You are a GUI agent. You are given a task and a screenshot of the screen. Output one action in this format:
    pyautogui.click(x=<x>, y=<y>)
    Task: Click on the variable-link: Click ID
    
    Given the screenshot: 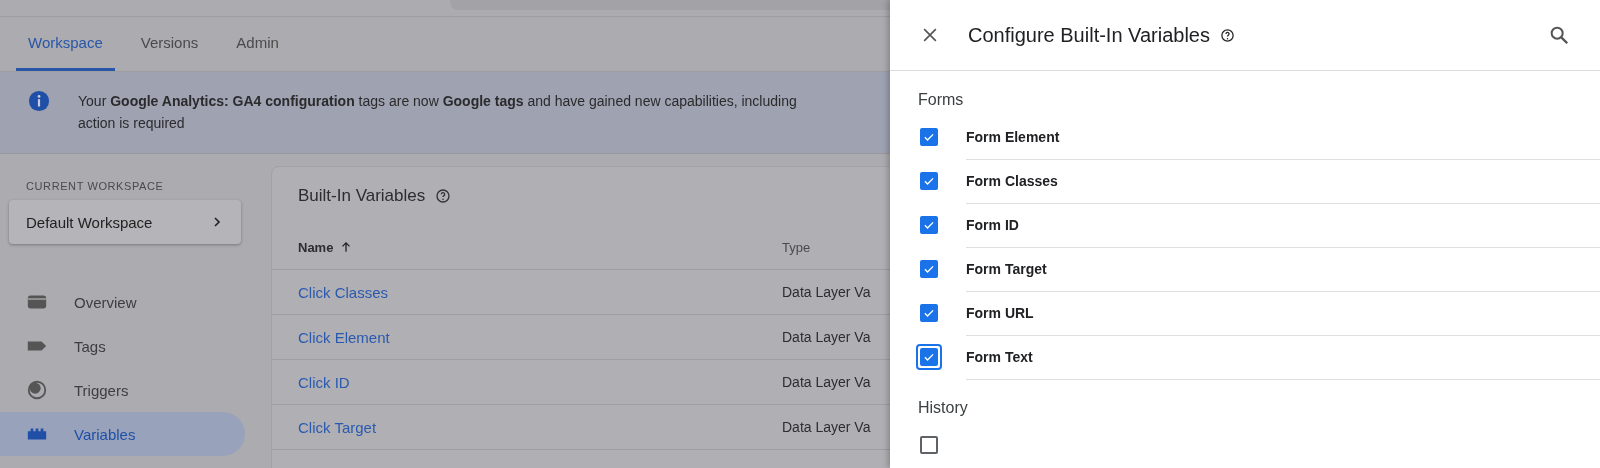 What is the action you would take?
    pyautogui.click(x=324, y=382)
    